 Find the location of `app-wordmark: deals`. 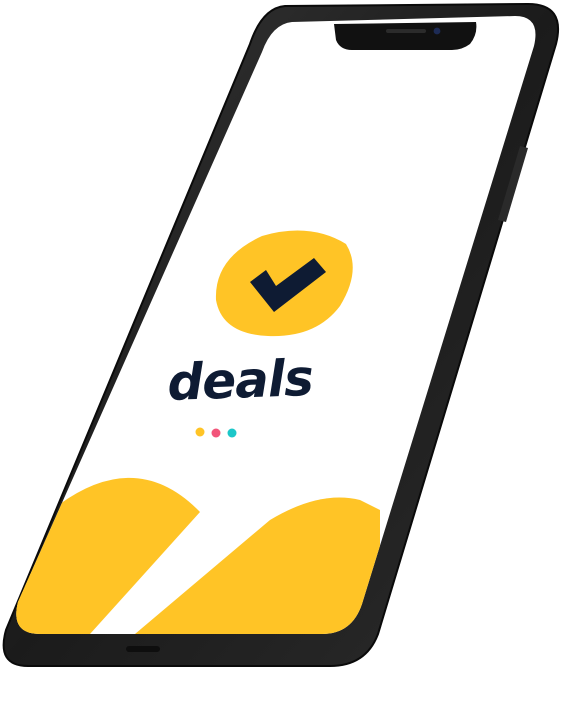

app-wordmark: deals is located at coordinates (239, 380).